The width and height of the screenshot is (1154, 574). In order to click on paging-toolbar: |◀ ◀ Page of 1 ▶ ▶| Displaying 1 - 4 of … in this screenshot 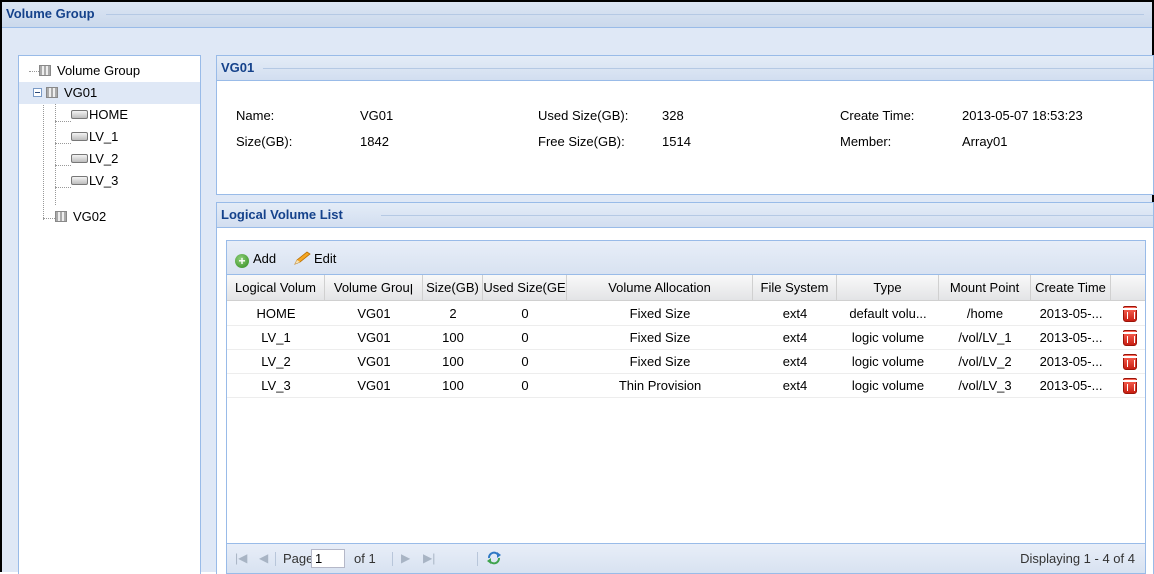, I will do `click(686, 558)`.